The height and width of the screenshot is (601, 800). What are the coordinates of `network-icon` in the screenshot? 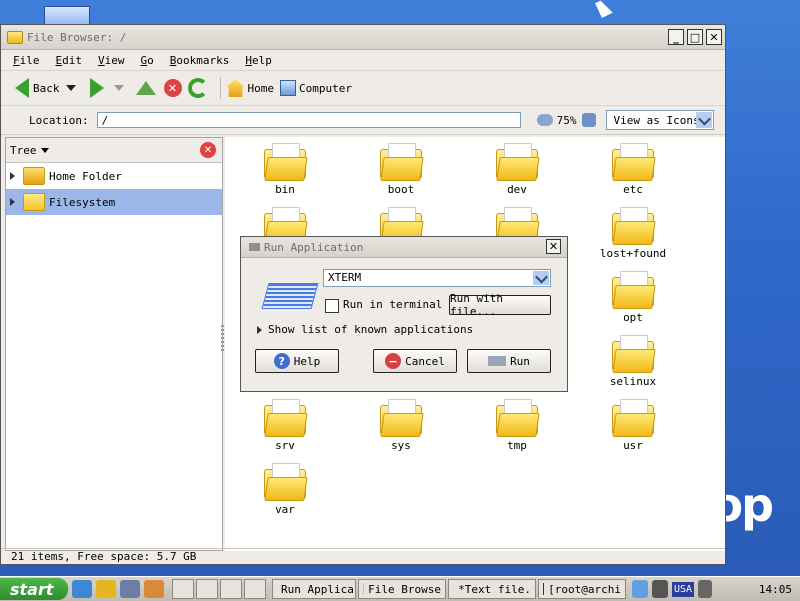 It's located at (640, 589).